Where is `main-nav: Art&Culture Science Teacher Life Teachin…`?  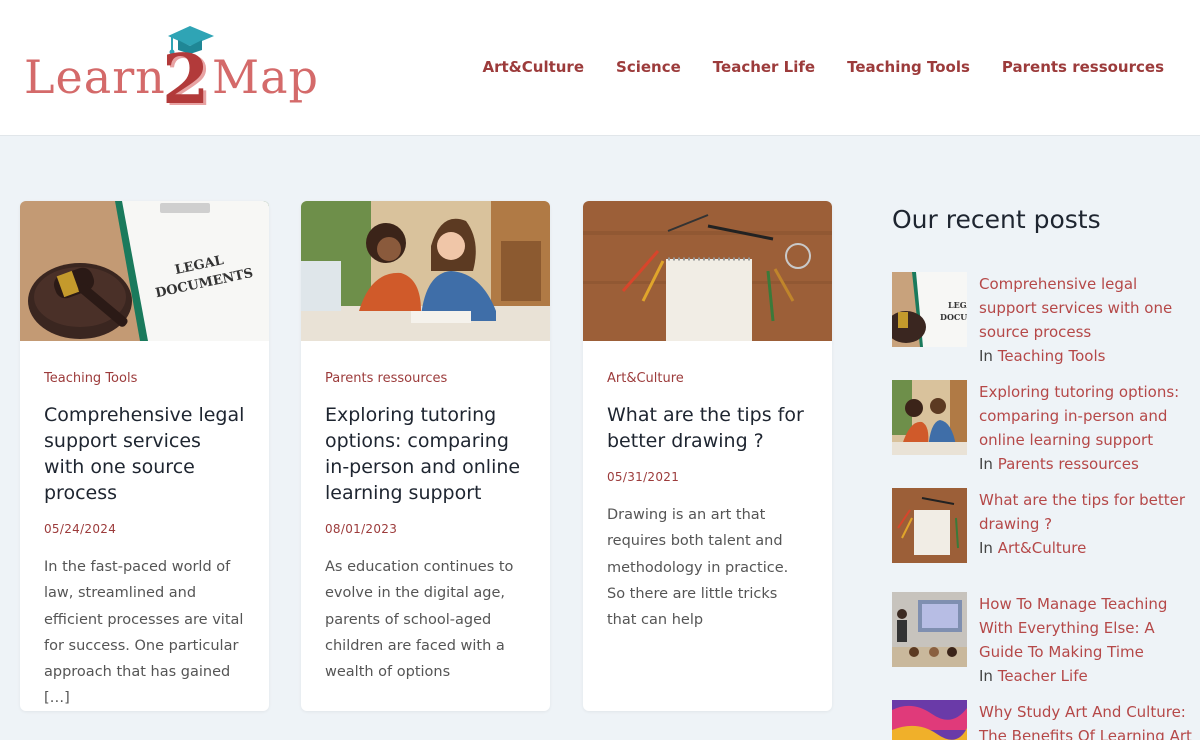
main-nav: Art&Culture Science Teacher Life Teachin… is located at coordinates (824, 67).